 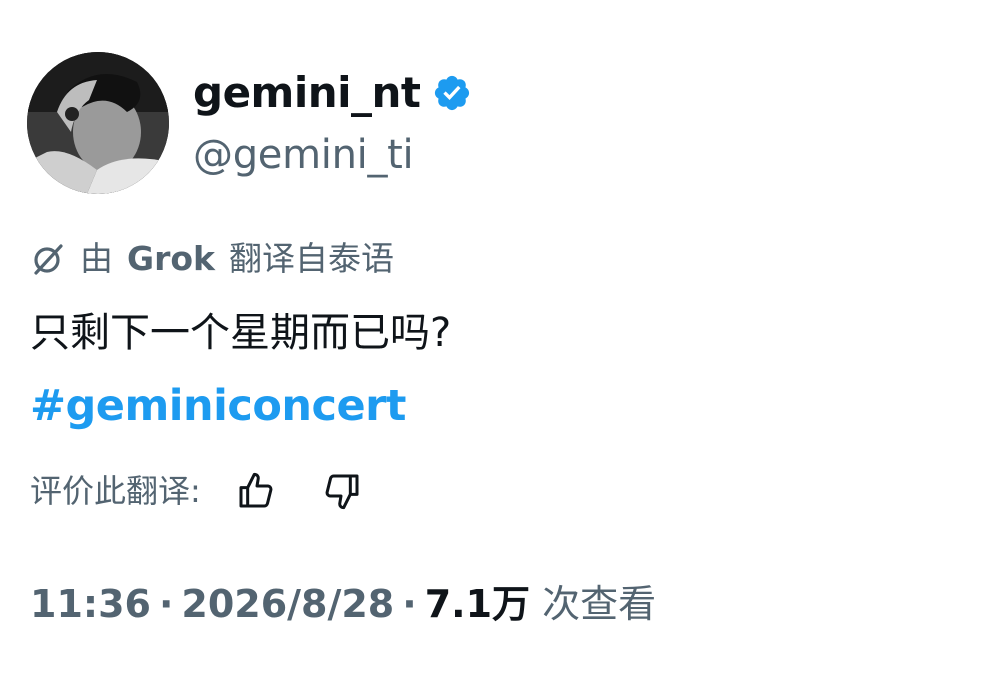 I want to click on rate-translation-label: 评价此翻译:, so click(x=115, y=491).